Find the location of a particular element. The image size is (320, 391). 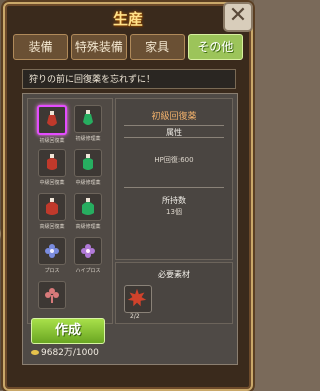

recipe-item: 高級回復薬 is located at coordinates (52, 213).